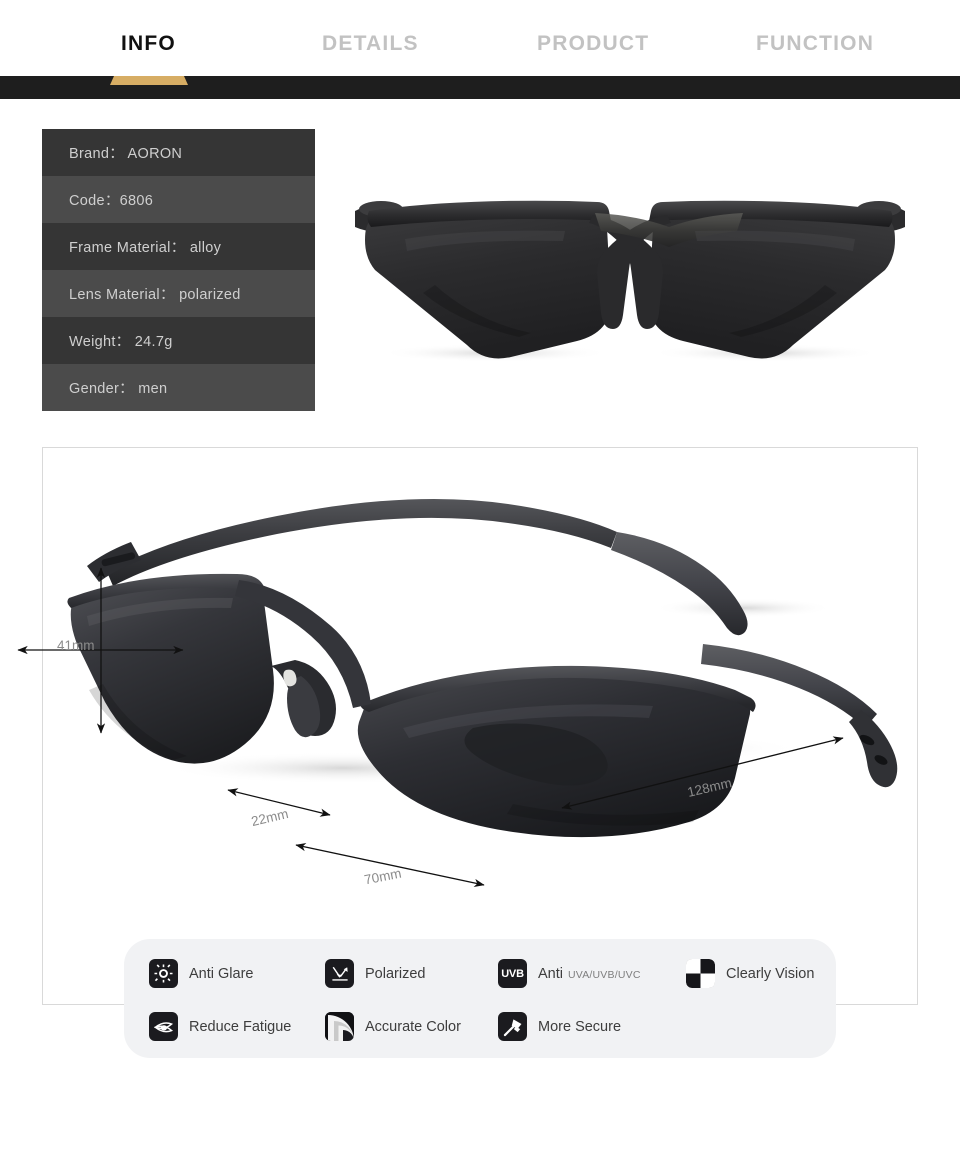 This screenshot has width=960, height=1150. What do you see at coordinates (148, 44) in the screenshot?
I see `tab-info: INFO` at bounding box center [148, 44].